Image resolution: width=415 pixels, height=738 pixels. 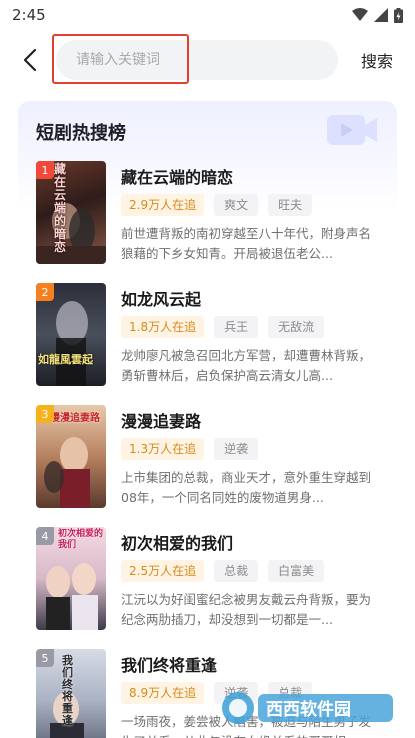 What do you see at coordinates (236, 449) in the screenshot?
I see `genre-tag: 逆袭` at bounding box center [236, 449].